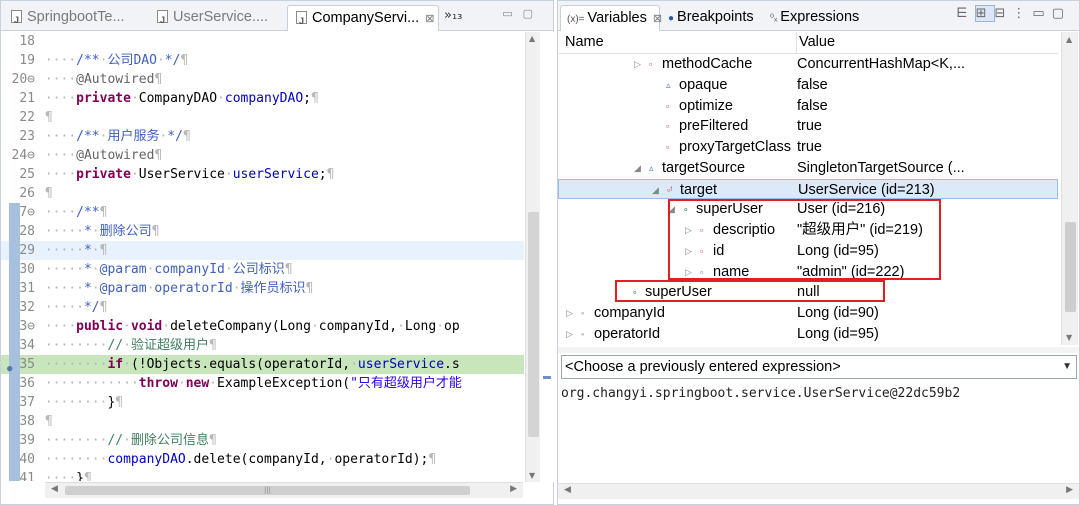  What do you see at coordinates (27, 174) in the screenshot?
I see `line-number: 25` at bounding box center [27, 174].